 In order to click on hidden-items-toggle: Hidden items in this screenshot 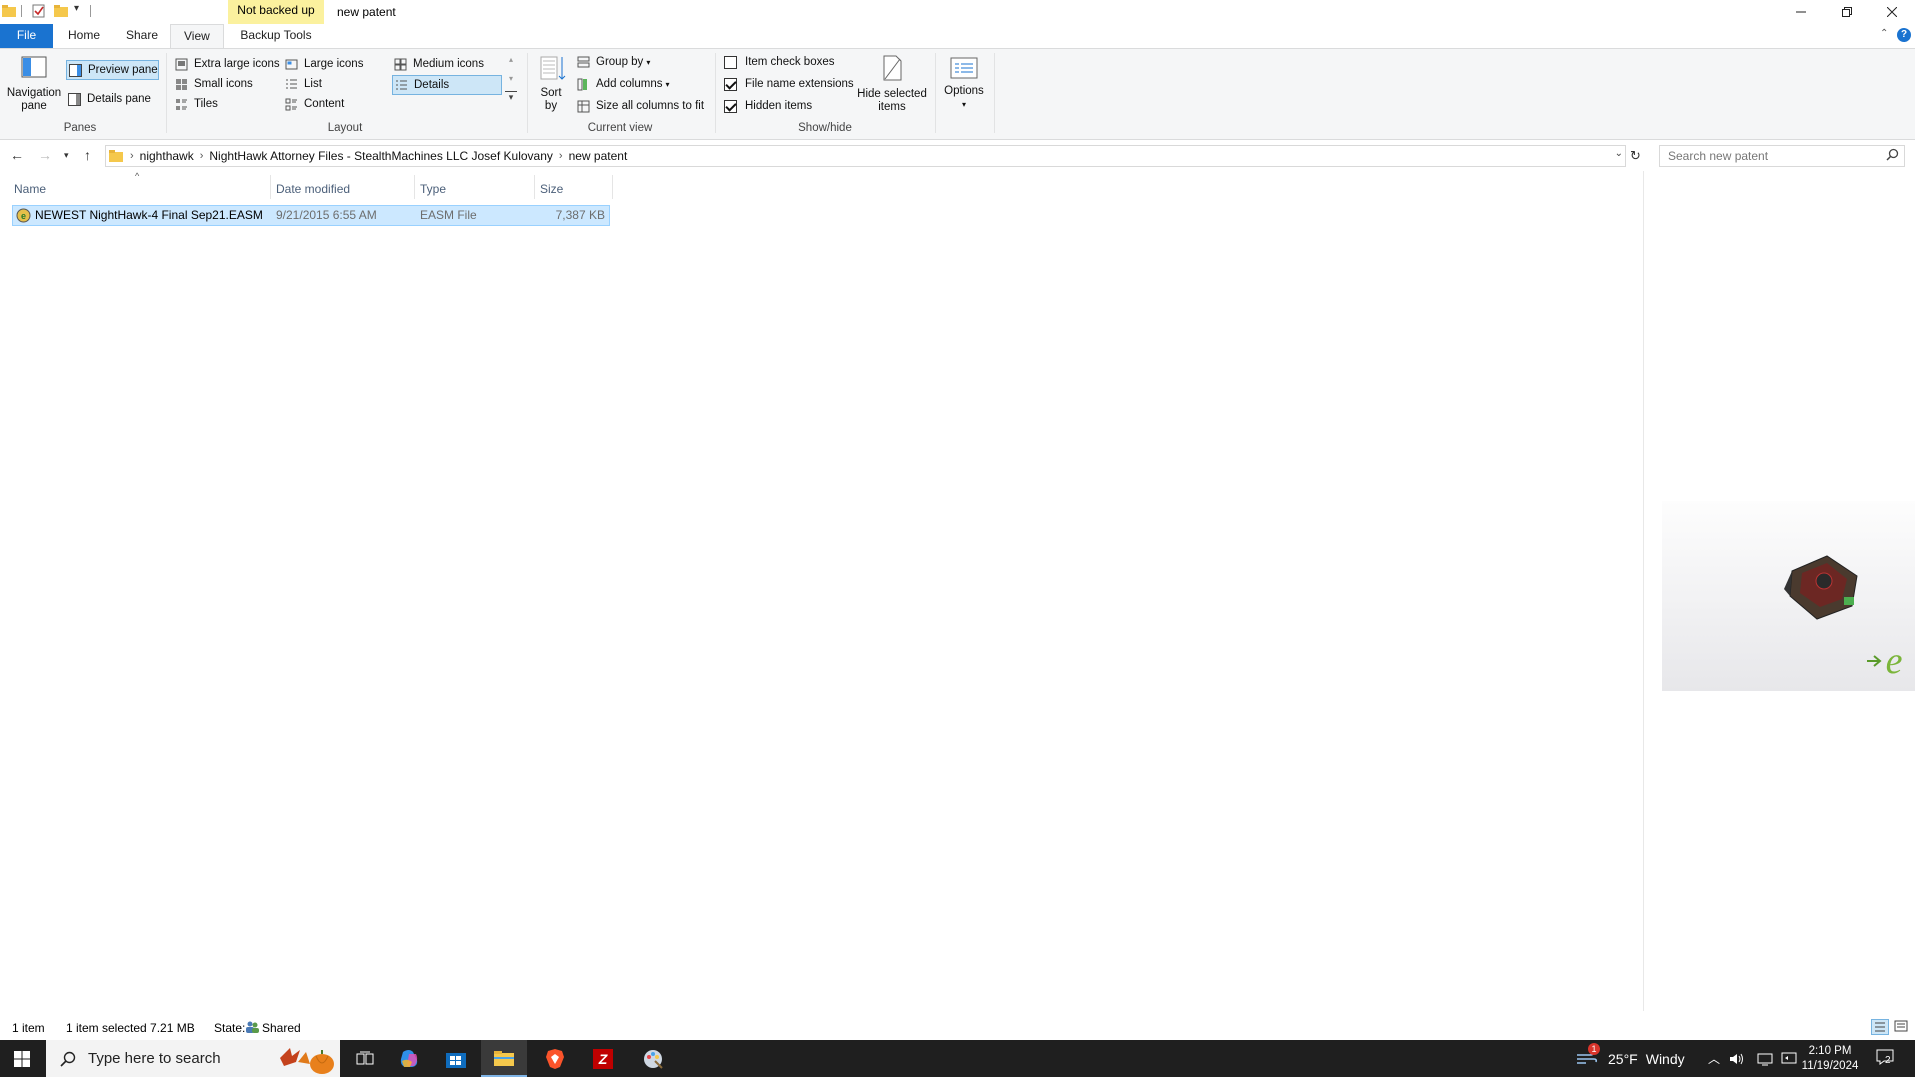, I will do `click(768, 106)`.